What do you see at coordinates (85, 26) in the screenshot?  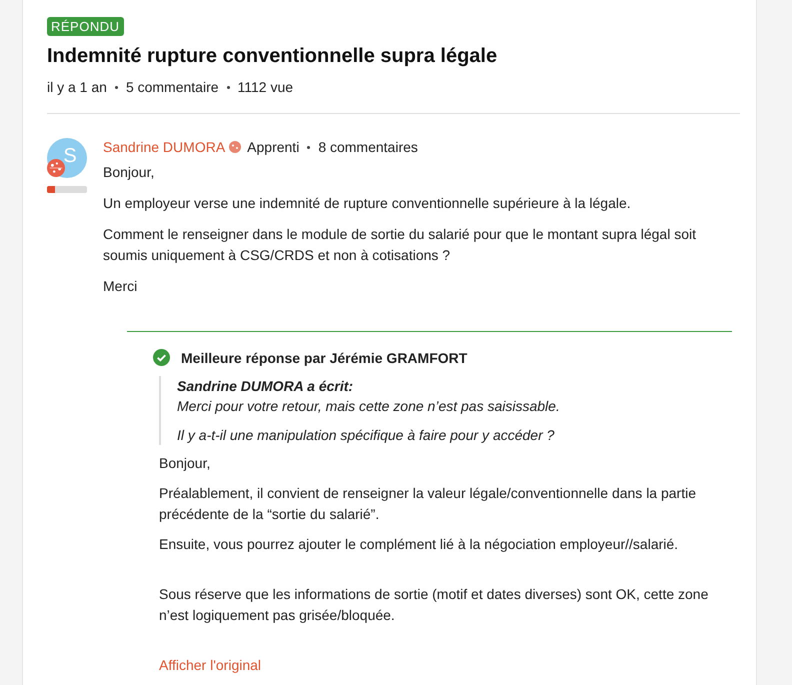 I see `status-badge: RÉPONDU` at bounding box center [85, 26].